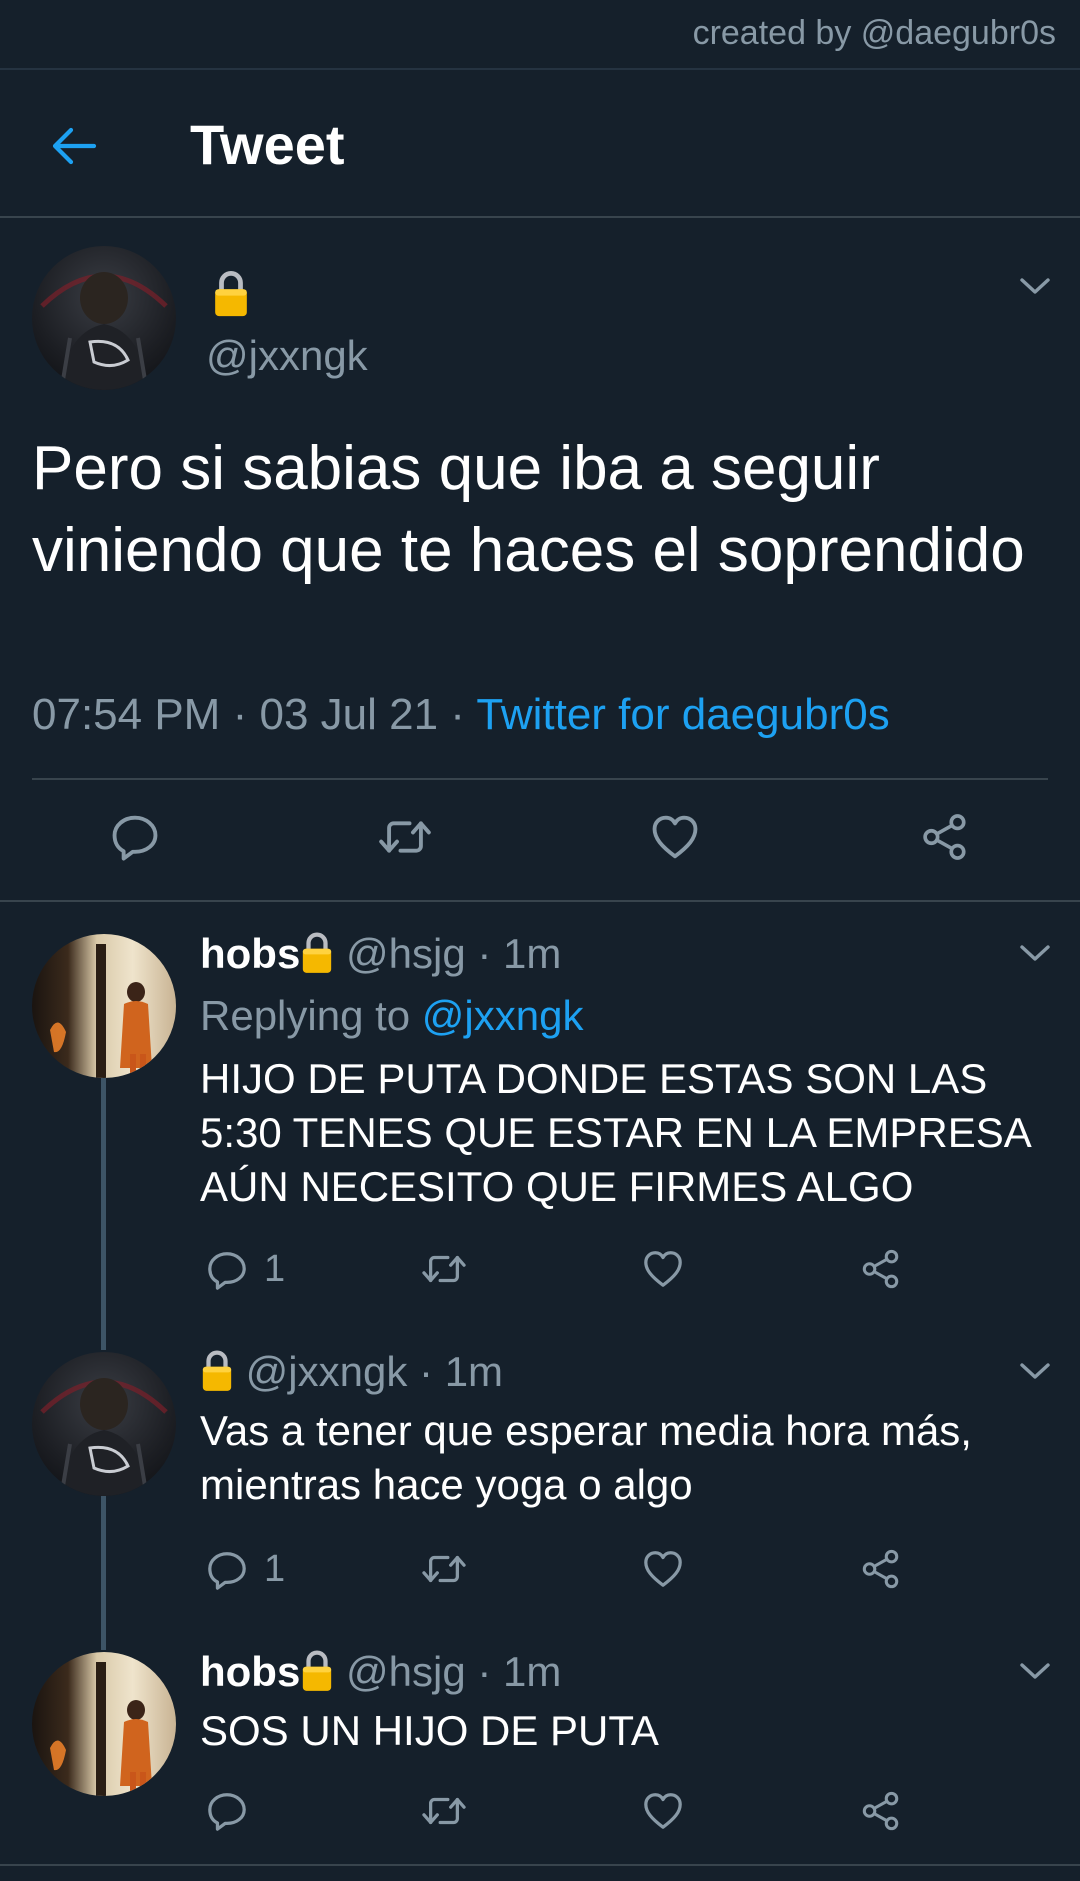 This screenshot has width=1080, height=1881. What do you see at coordinates (540, 217) in the screenshot?
I see `header-divider` at bounding box center [540, 217].